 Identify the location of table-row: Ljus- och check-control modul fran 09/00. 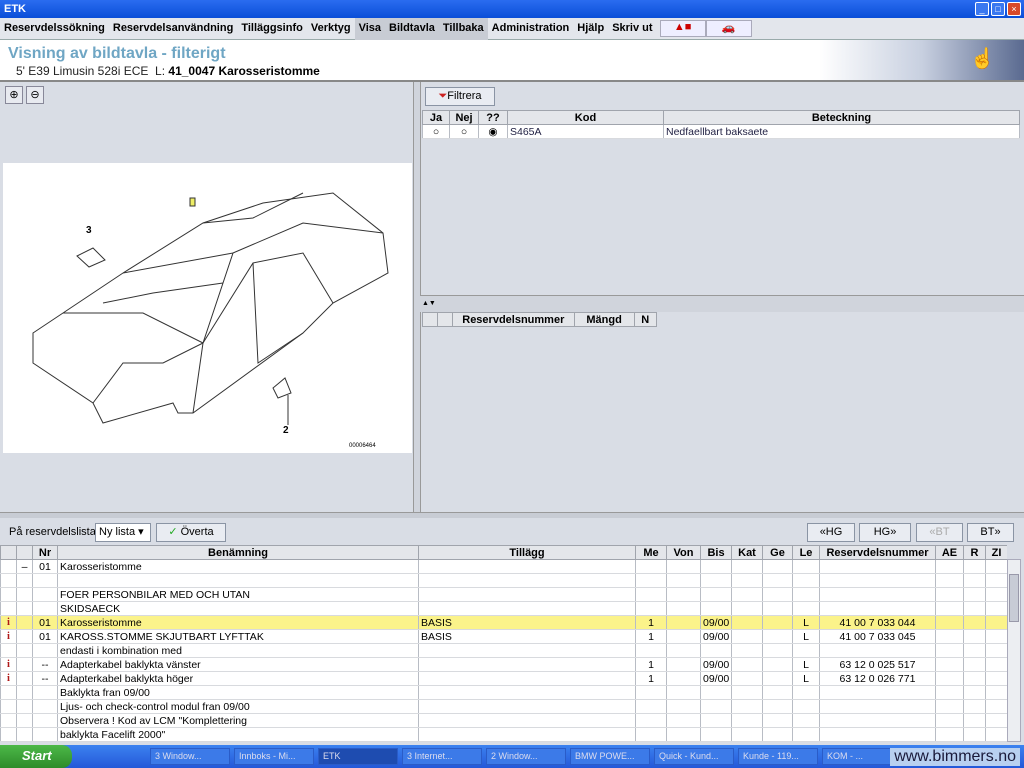
(503, 706).